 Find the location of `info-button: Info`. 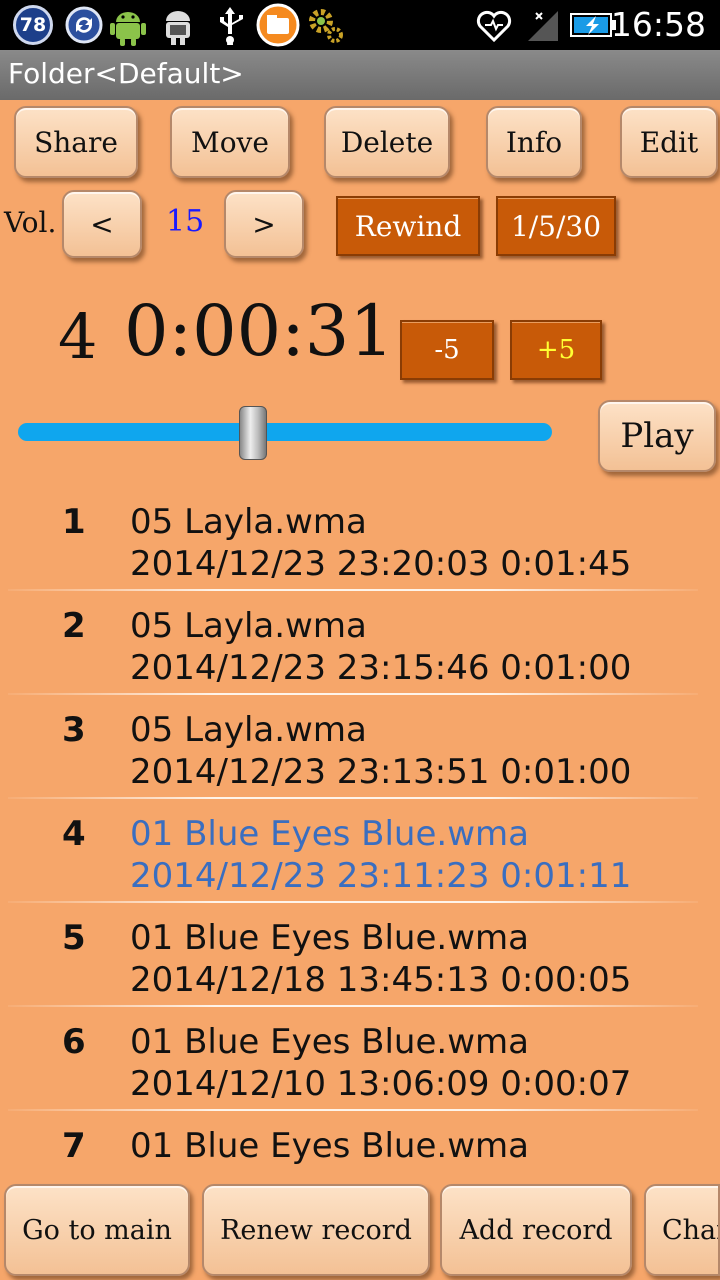

info-button: Info is located at coordinates (534, 142).